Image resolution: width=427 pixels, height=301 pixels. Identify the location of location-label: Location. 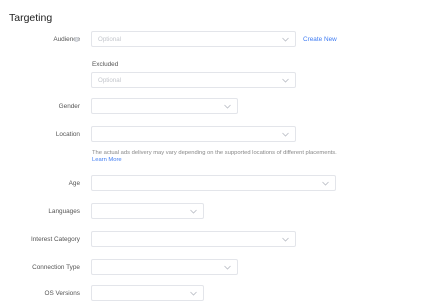
(67, 134).